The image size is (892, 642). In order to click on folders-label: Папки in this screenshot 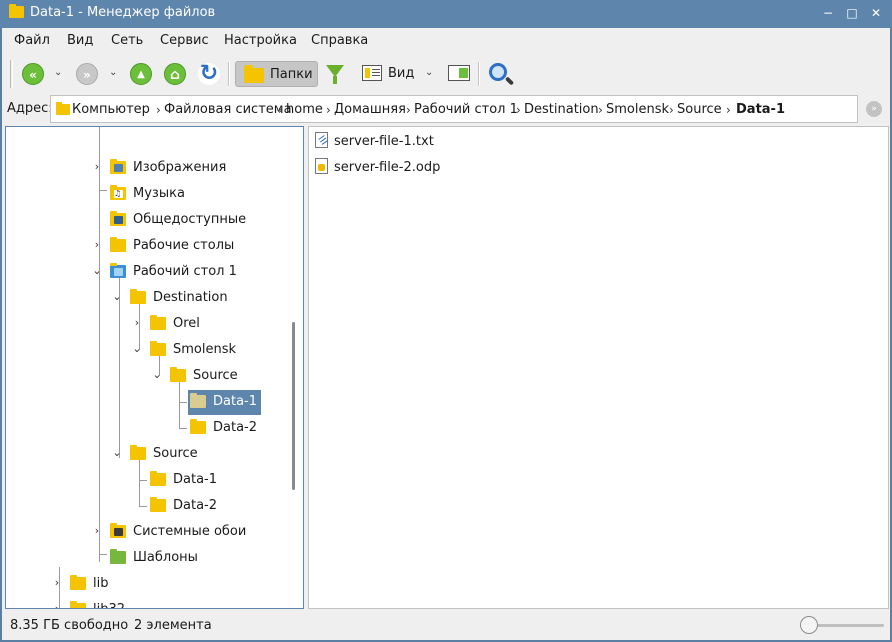, I will do `click(291, 74)`.